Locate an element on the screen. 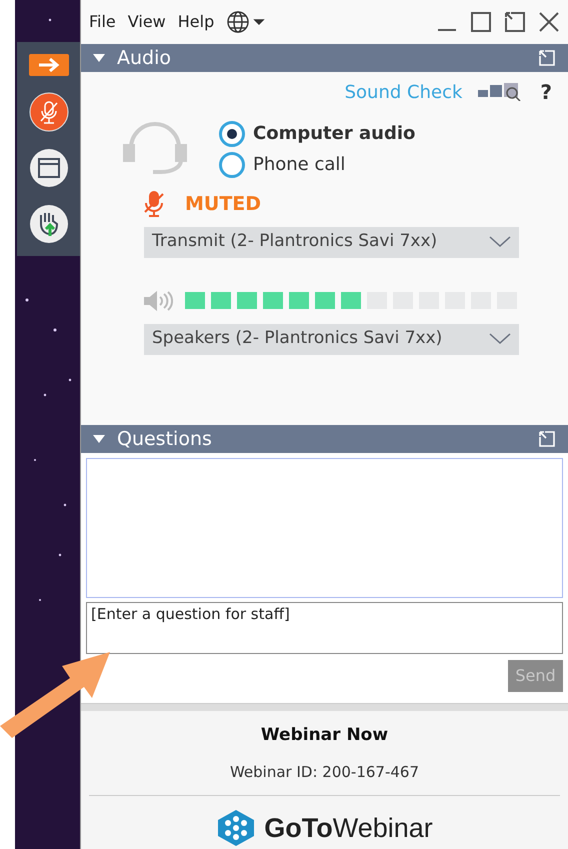 The height and width of the screenshot is (849, 568). raise-hand-icon is located at coordinates (48, 224).